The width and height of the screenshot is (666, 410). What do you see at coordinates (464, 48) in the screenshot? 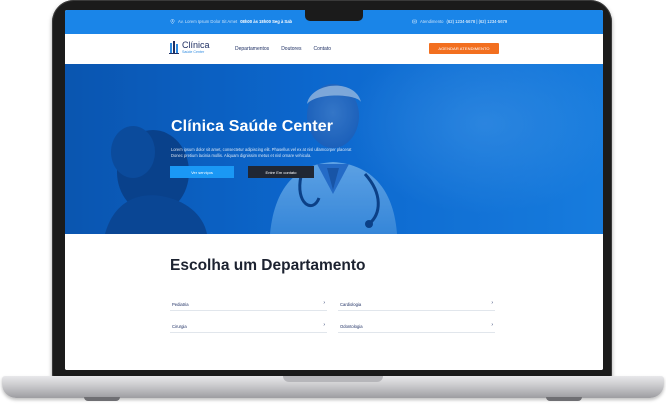
I see `schedule-appointment-button: AGENDAR ATENDIMENTO` at bounding box center [464, 48].